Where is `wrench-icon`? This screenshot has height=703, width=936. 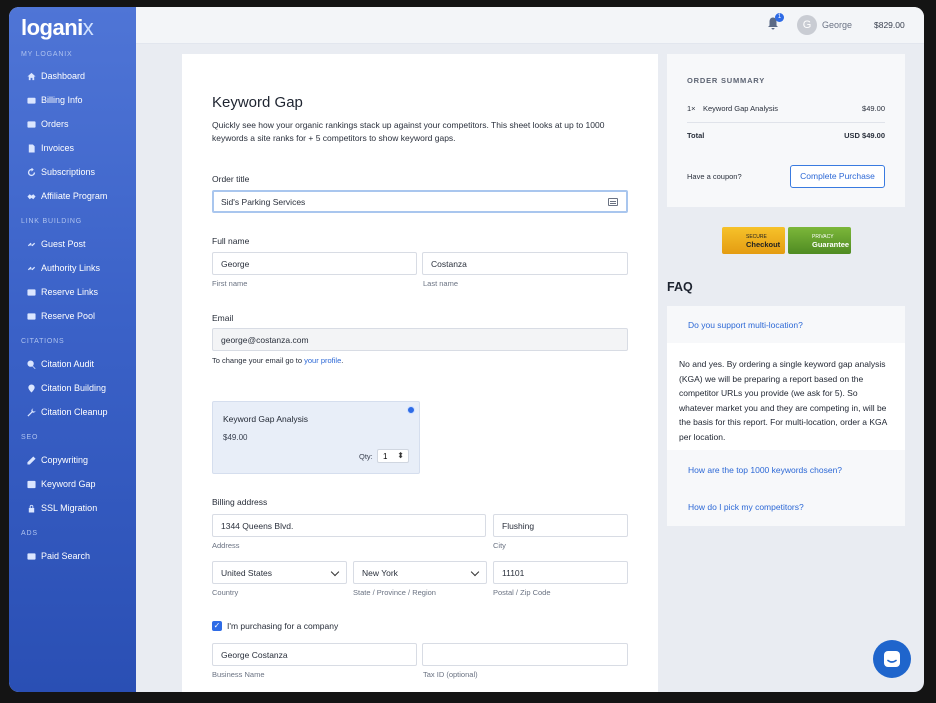 wrench-icon is located at coordinates (31, 412).